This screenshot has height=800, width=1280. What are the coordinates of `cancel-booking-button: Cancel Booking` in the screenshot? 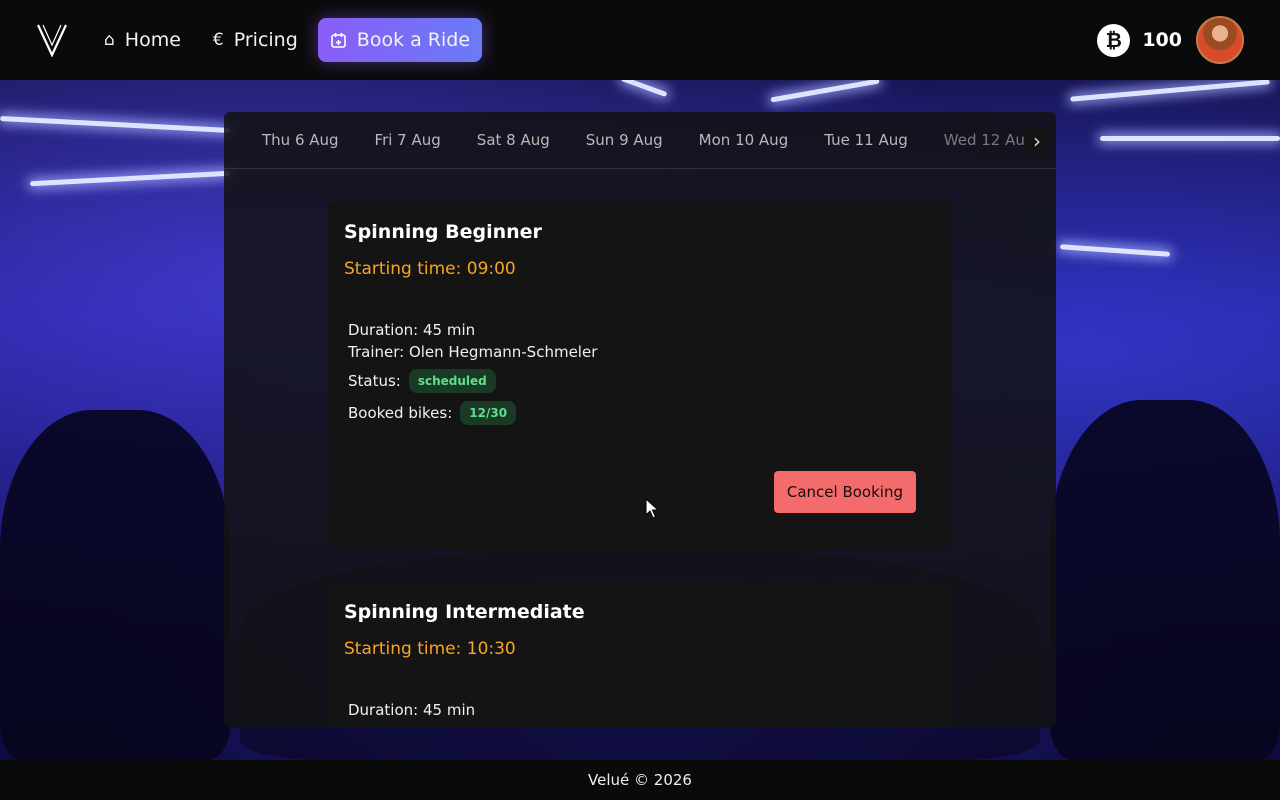 It's located at (844, 492).